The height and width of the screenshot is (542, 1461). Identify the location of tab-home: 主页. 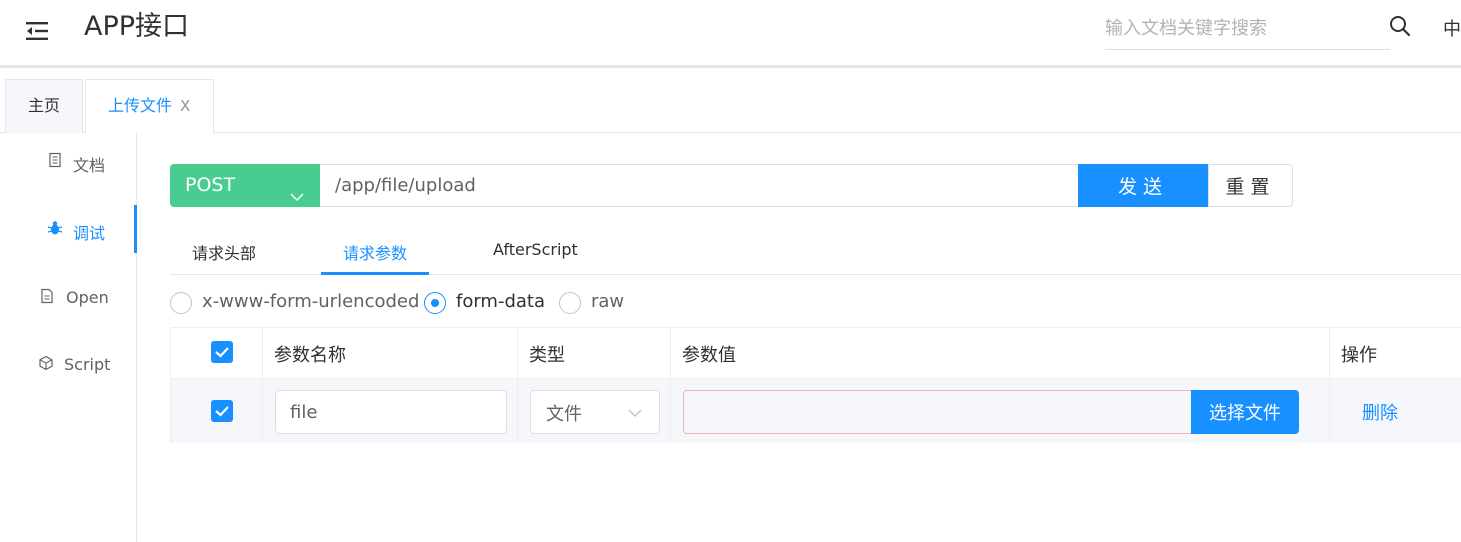
(44, 106).